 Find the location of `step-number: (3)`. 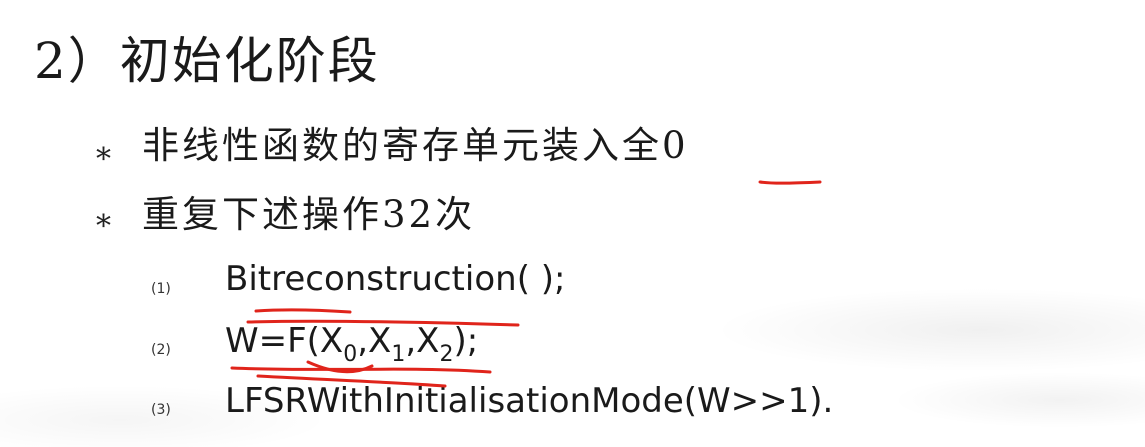

step-number: (3) is located at coordinates (161, 410).